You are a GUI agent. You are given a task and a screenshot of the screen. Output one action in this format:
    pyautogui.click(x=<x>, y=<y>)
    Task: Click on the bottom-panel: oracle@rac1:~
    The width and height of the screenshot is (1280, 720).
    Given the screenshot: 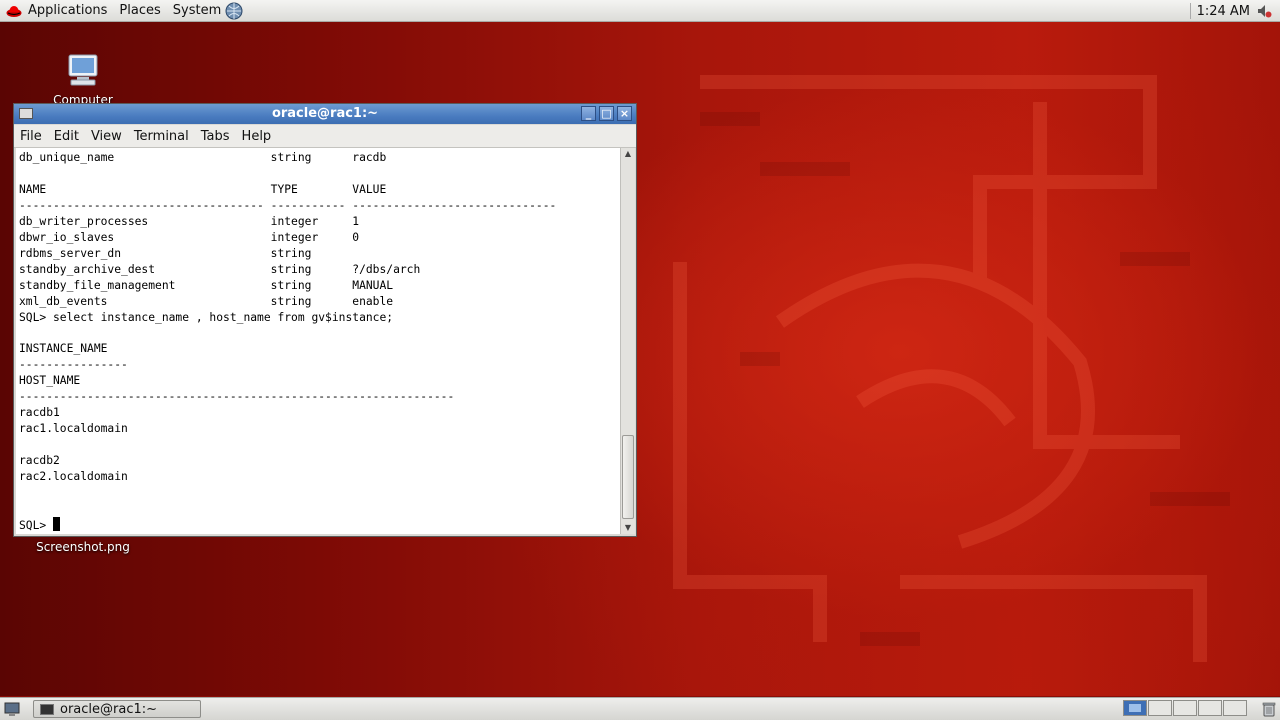 What is the action you would take?
    pyautogui.click(x=640, y=708)
    